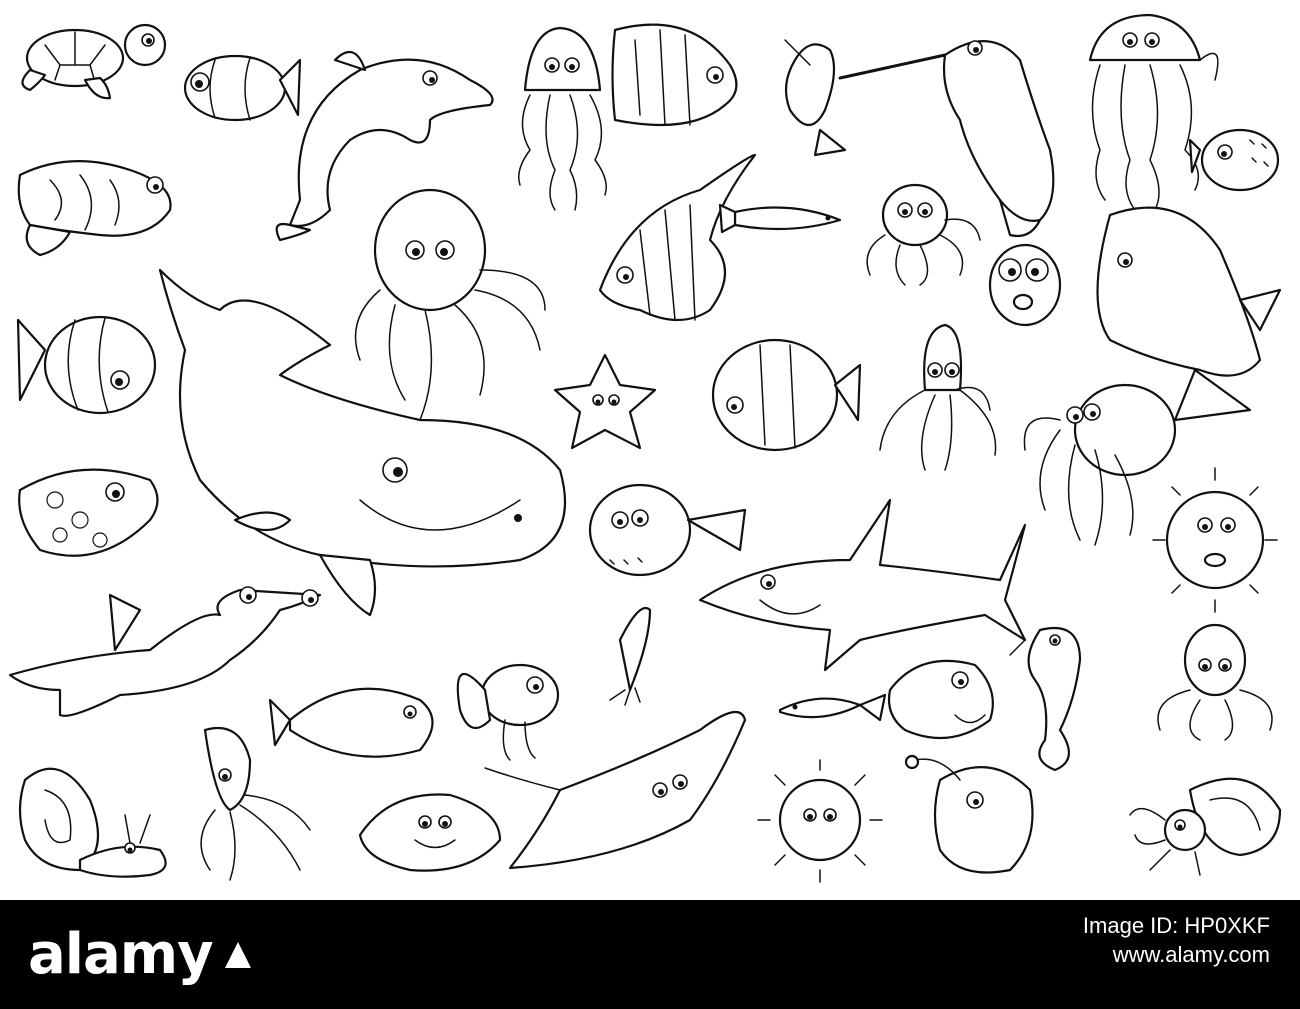 The height and width of the screenshot is (1009, 1300). I want to click on piranha, so click(940, 699).